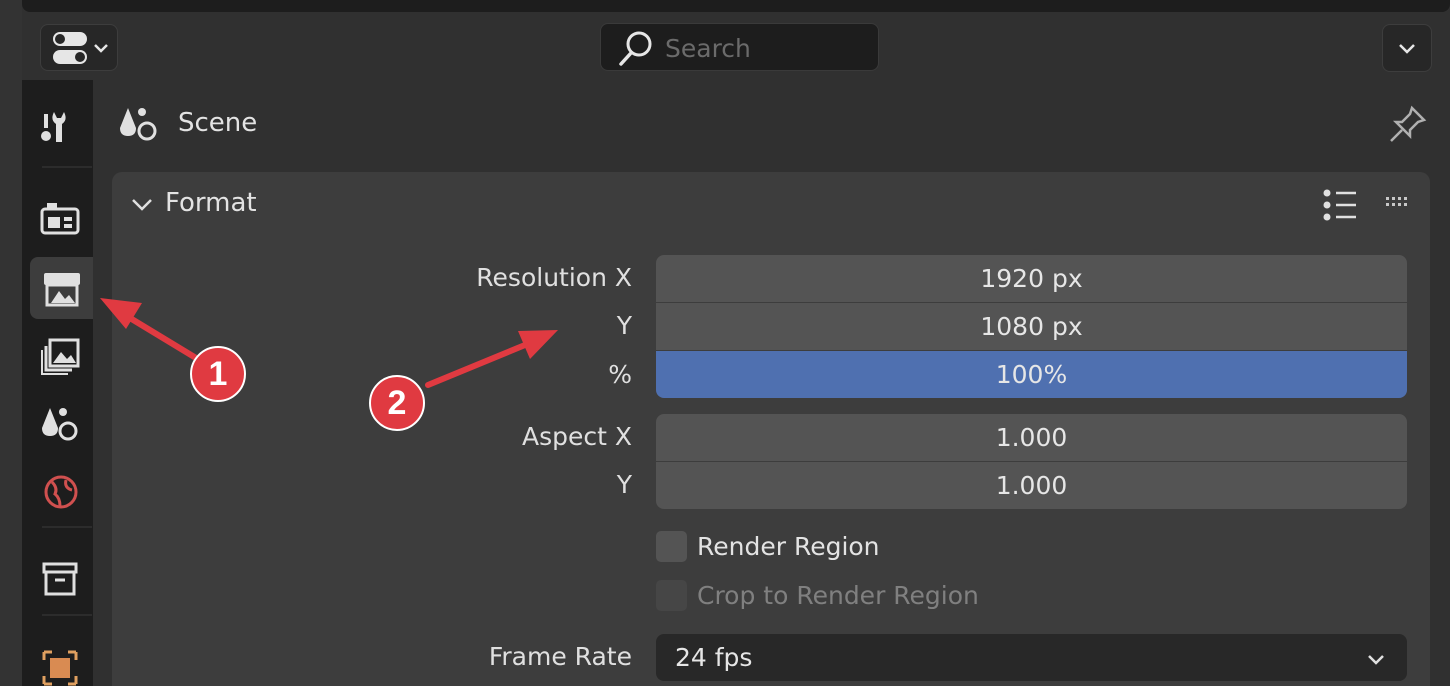 Image resolution: width=1450 pixels, height=686 pixels. What do you see at coordinates (560, 656) in the screenshot?
I see `frame-rate-label: Frame Rate` at bounding box center [560, 656].